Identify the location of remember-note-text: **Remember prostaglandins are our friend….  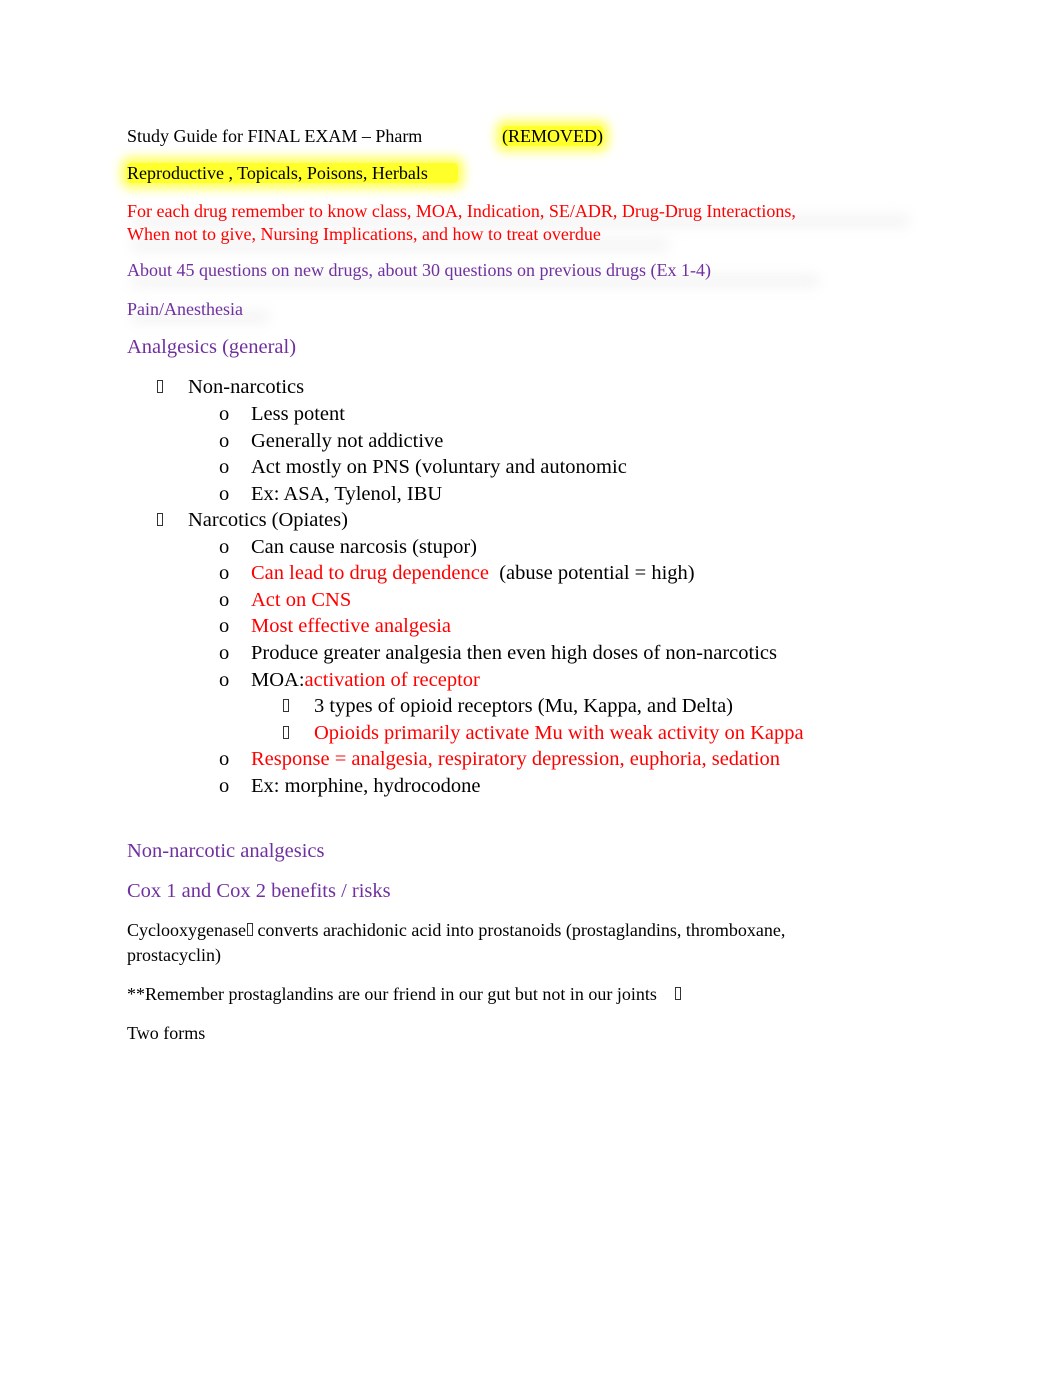
(392, 994).